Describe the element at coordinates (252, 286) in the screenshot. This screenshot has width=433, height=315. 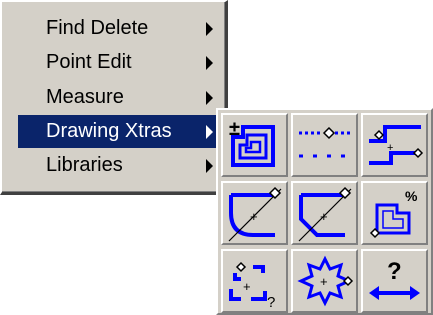
I see `bracket-text-icon: + ?` at that location.